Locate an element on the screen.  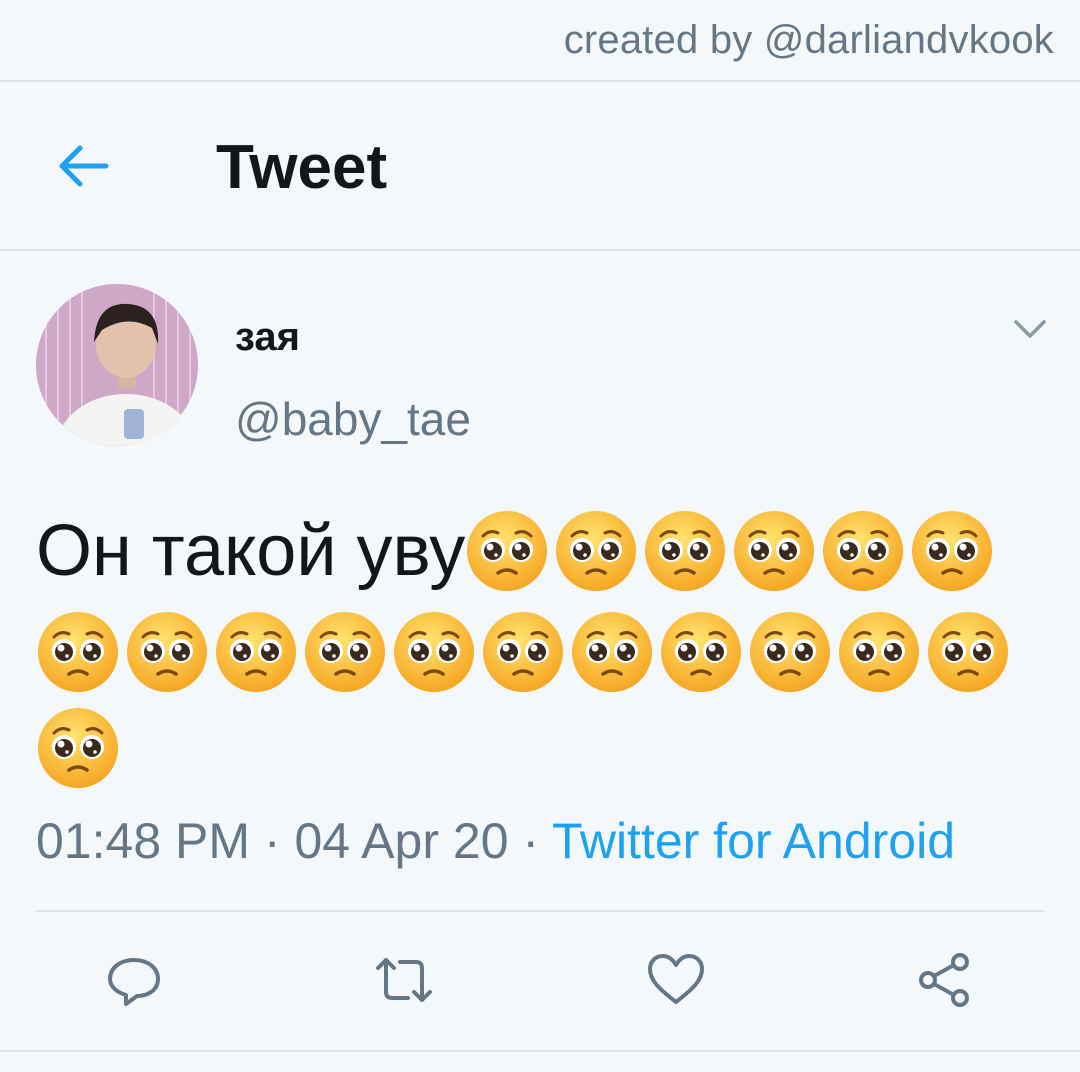
arrow-left-icon is located at coordinates (84, 166).